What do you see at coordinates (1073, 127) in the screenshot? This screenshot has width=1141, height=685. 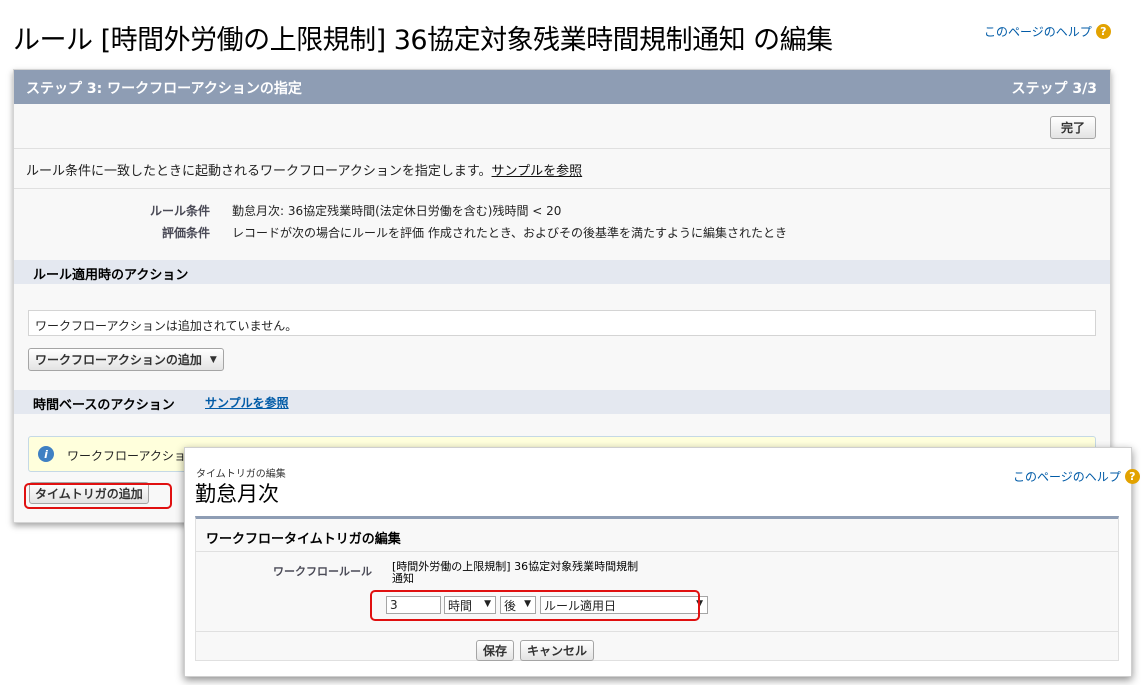 I see `done-button: 完了` at bounding box center [1073, 127].